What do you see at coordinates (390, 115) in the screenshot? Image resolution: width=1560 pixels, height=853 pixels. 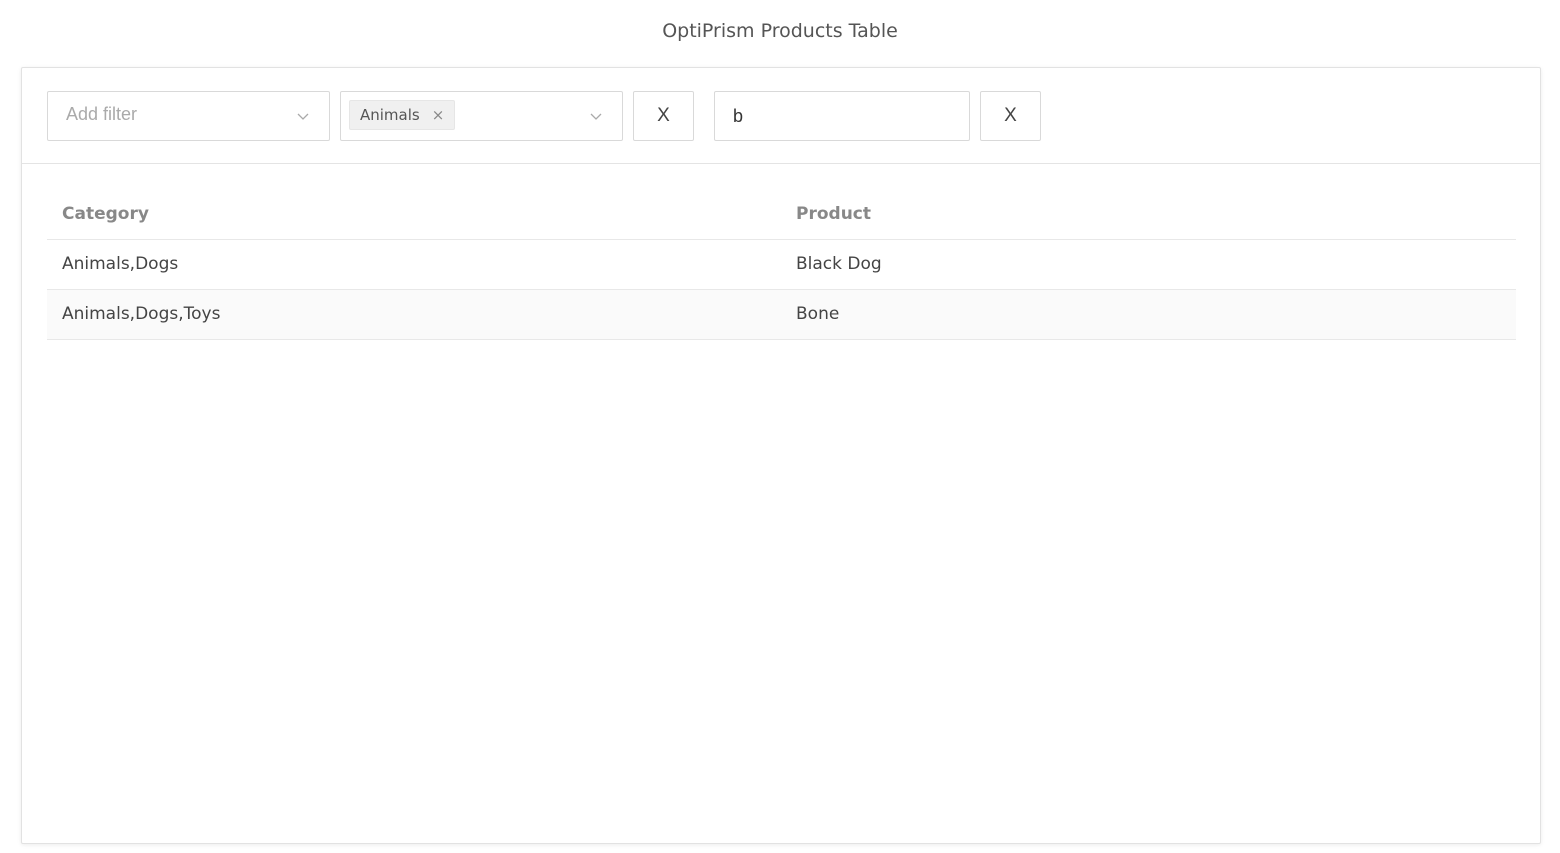 I see `category-tag-label: Animals` at bounding box center [390, 115].